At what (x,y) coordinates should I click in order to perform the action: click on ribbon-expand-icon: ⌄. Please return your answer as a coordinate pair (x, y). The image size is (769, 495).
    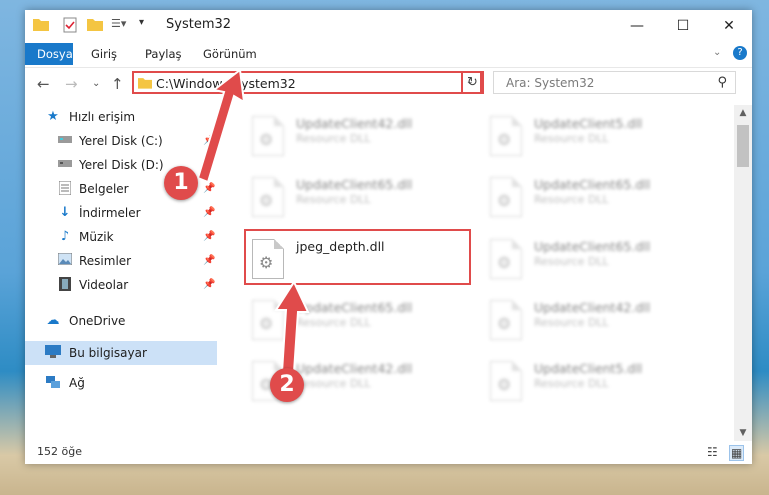
    Looking at the image, I should click on (717, 52).